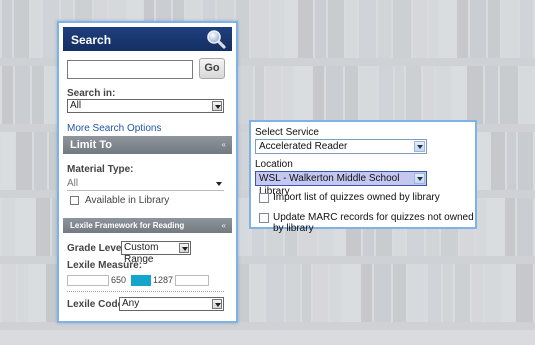 The height and width of the screenshot is (345, 535). I want to click on search-in-select: All, so click(145, 106).